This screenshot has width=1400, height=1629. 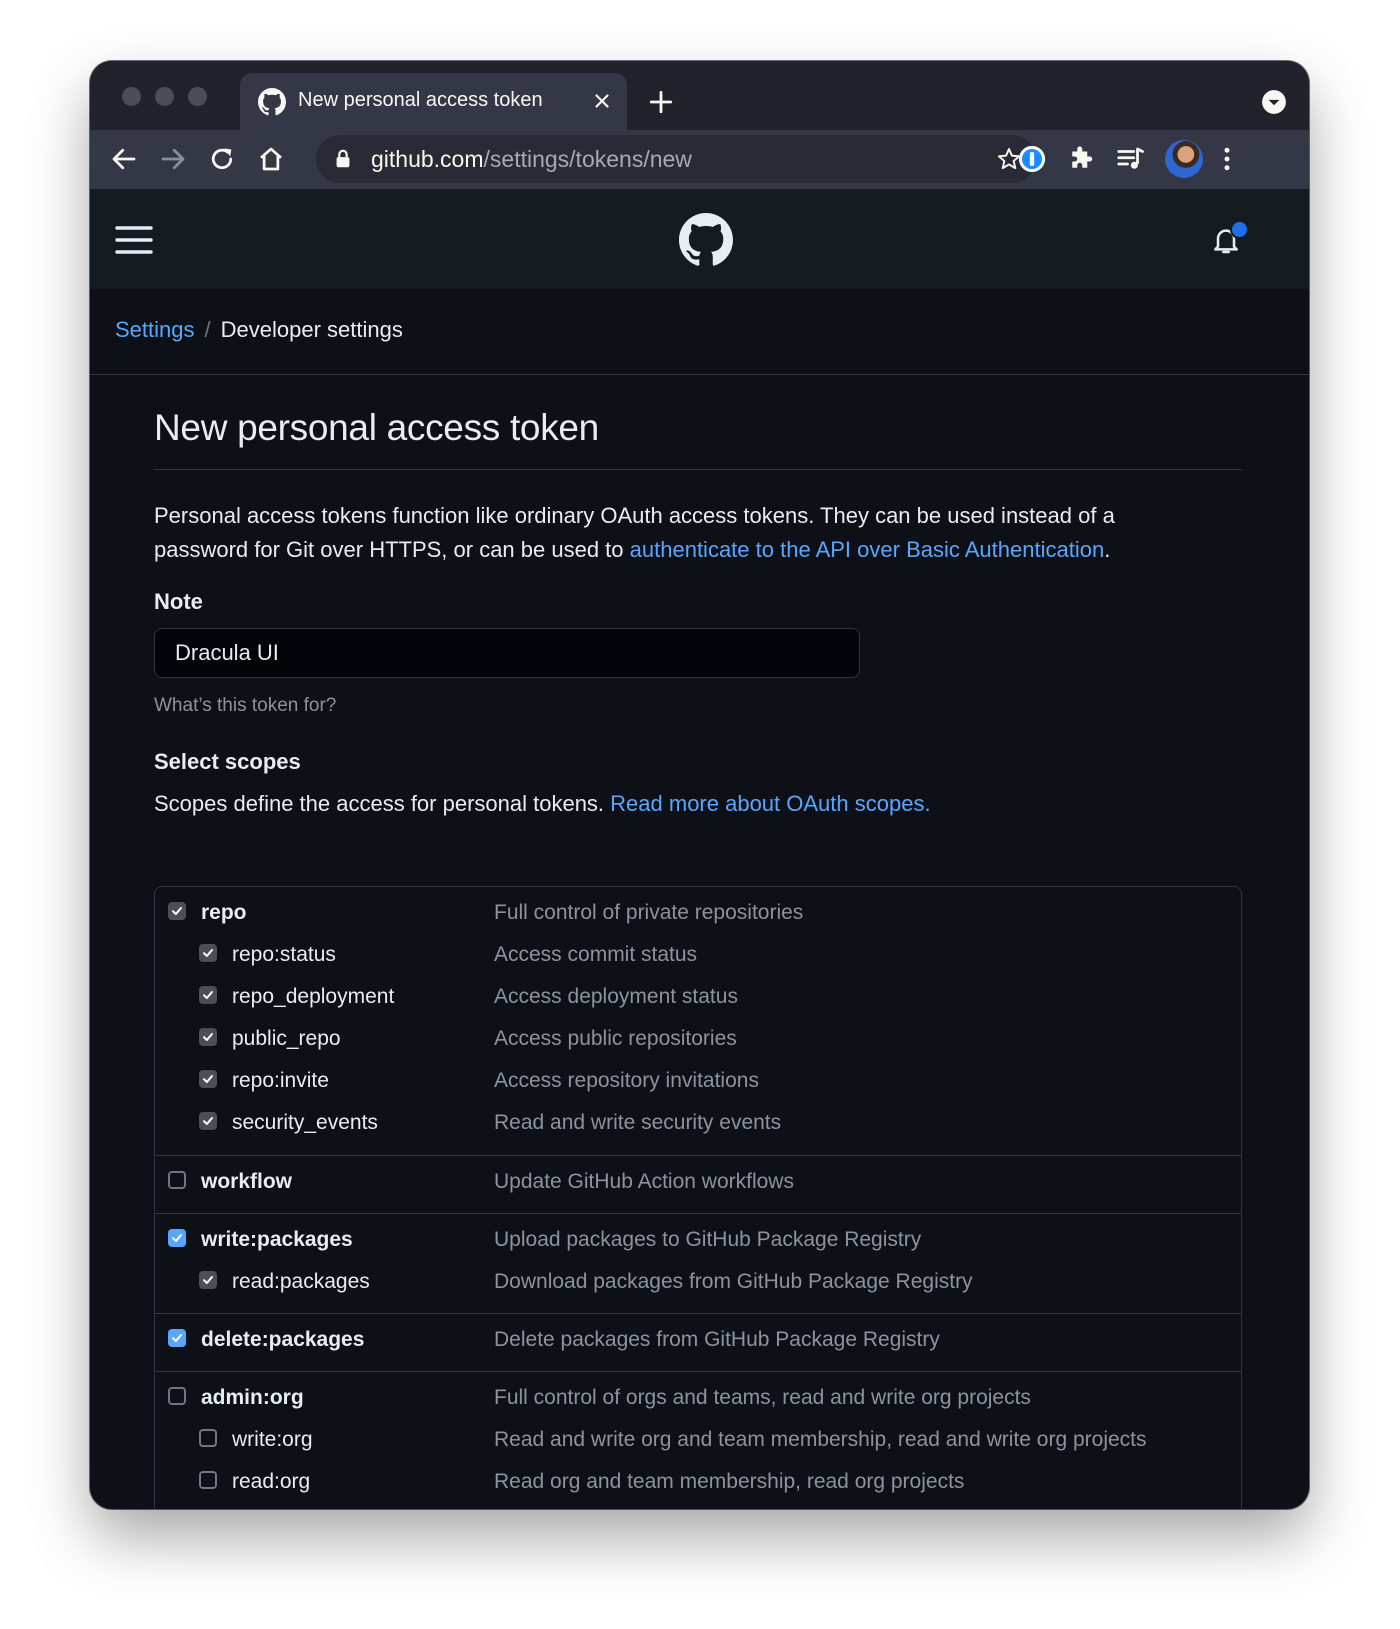 I want to click on scope-name: repo:status, so click(x=284, y=955).